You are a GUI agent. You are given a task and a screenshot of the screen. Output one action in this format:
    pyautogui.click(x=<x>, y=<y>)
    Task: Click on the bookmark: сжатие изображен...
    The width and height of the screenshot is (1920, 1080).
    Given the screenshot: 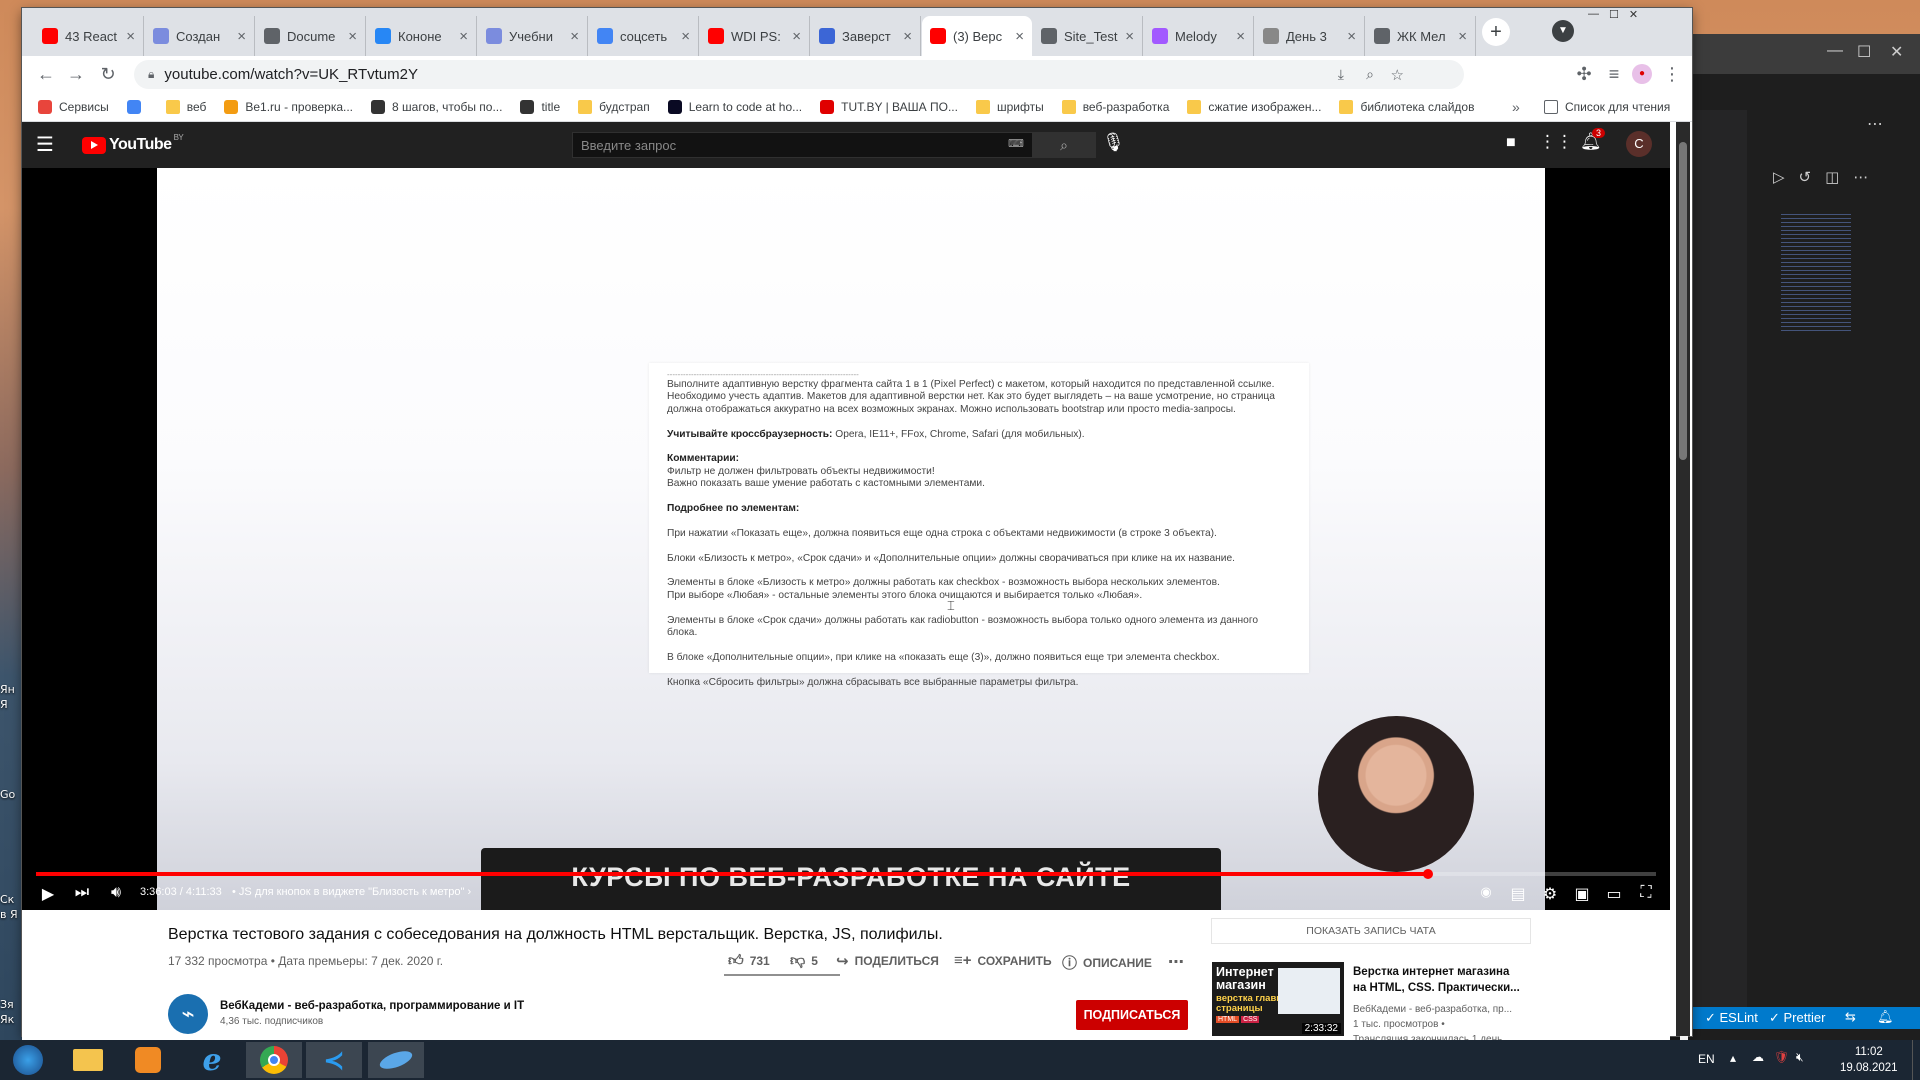 What is the action you would take?
    pyautogui.click(x=1254, y=106)
    